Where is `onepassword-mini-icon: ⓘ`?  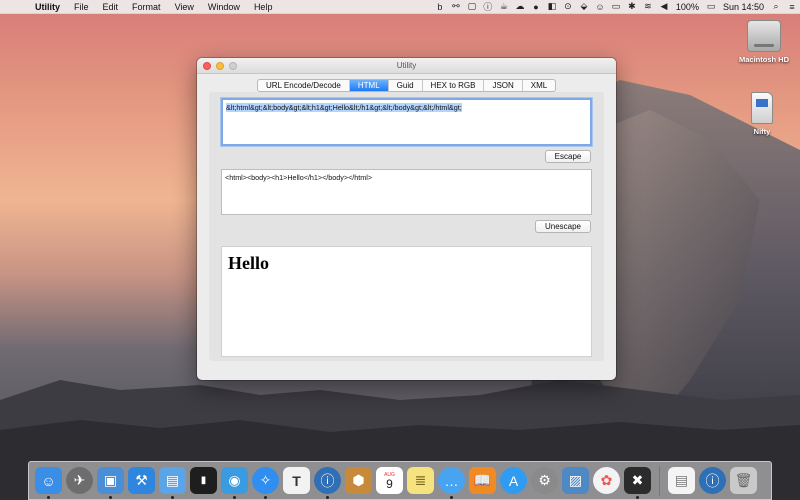
onepassword-mini-icon: ⓘ is located at coordinates (712, 480).